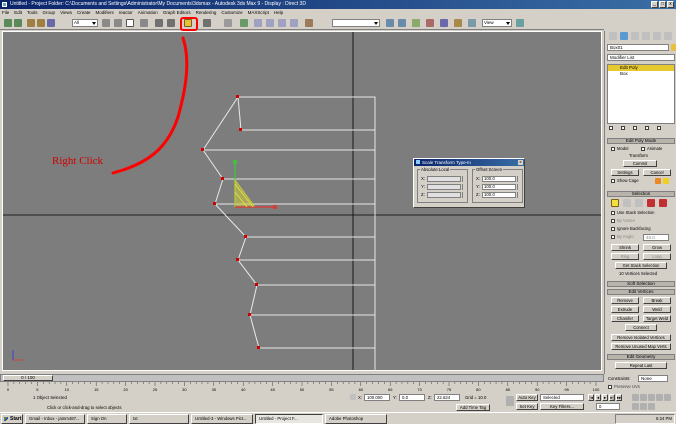 The image size is (676, 424). I want to click on bind-space-warp-icon, so click(51, 23).